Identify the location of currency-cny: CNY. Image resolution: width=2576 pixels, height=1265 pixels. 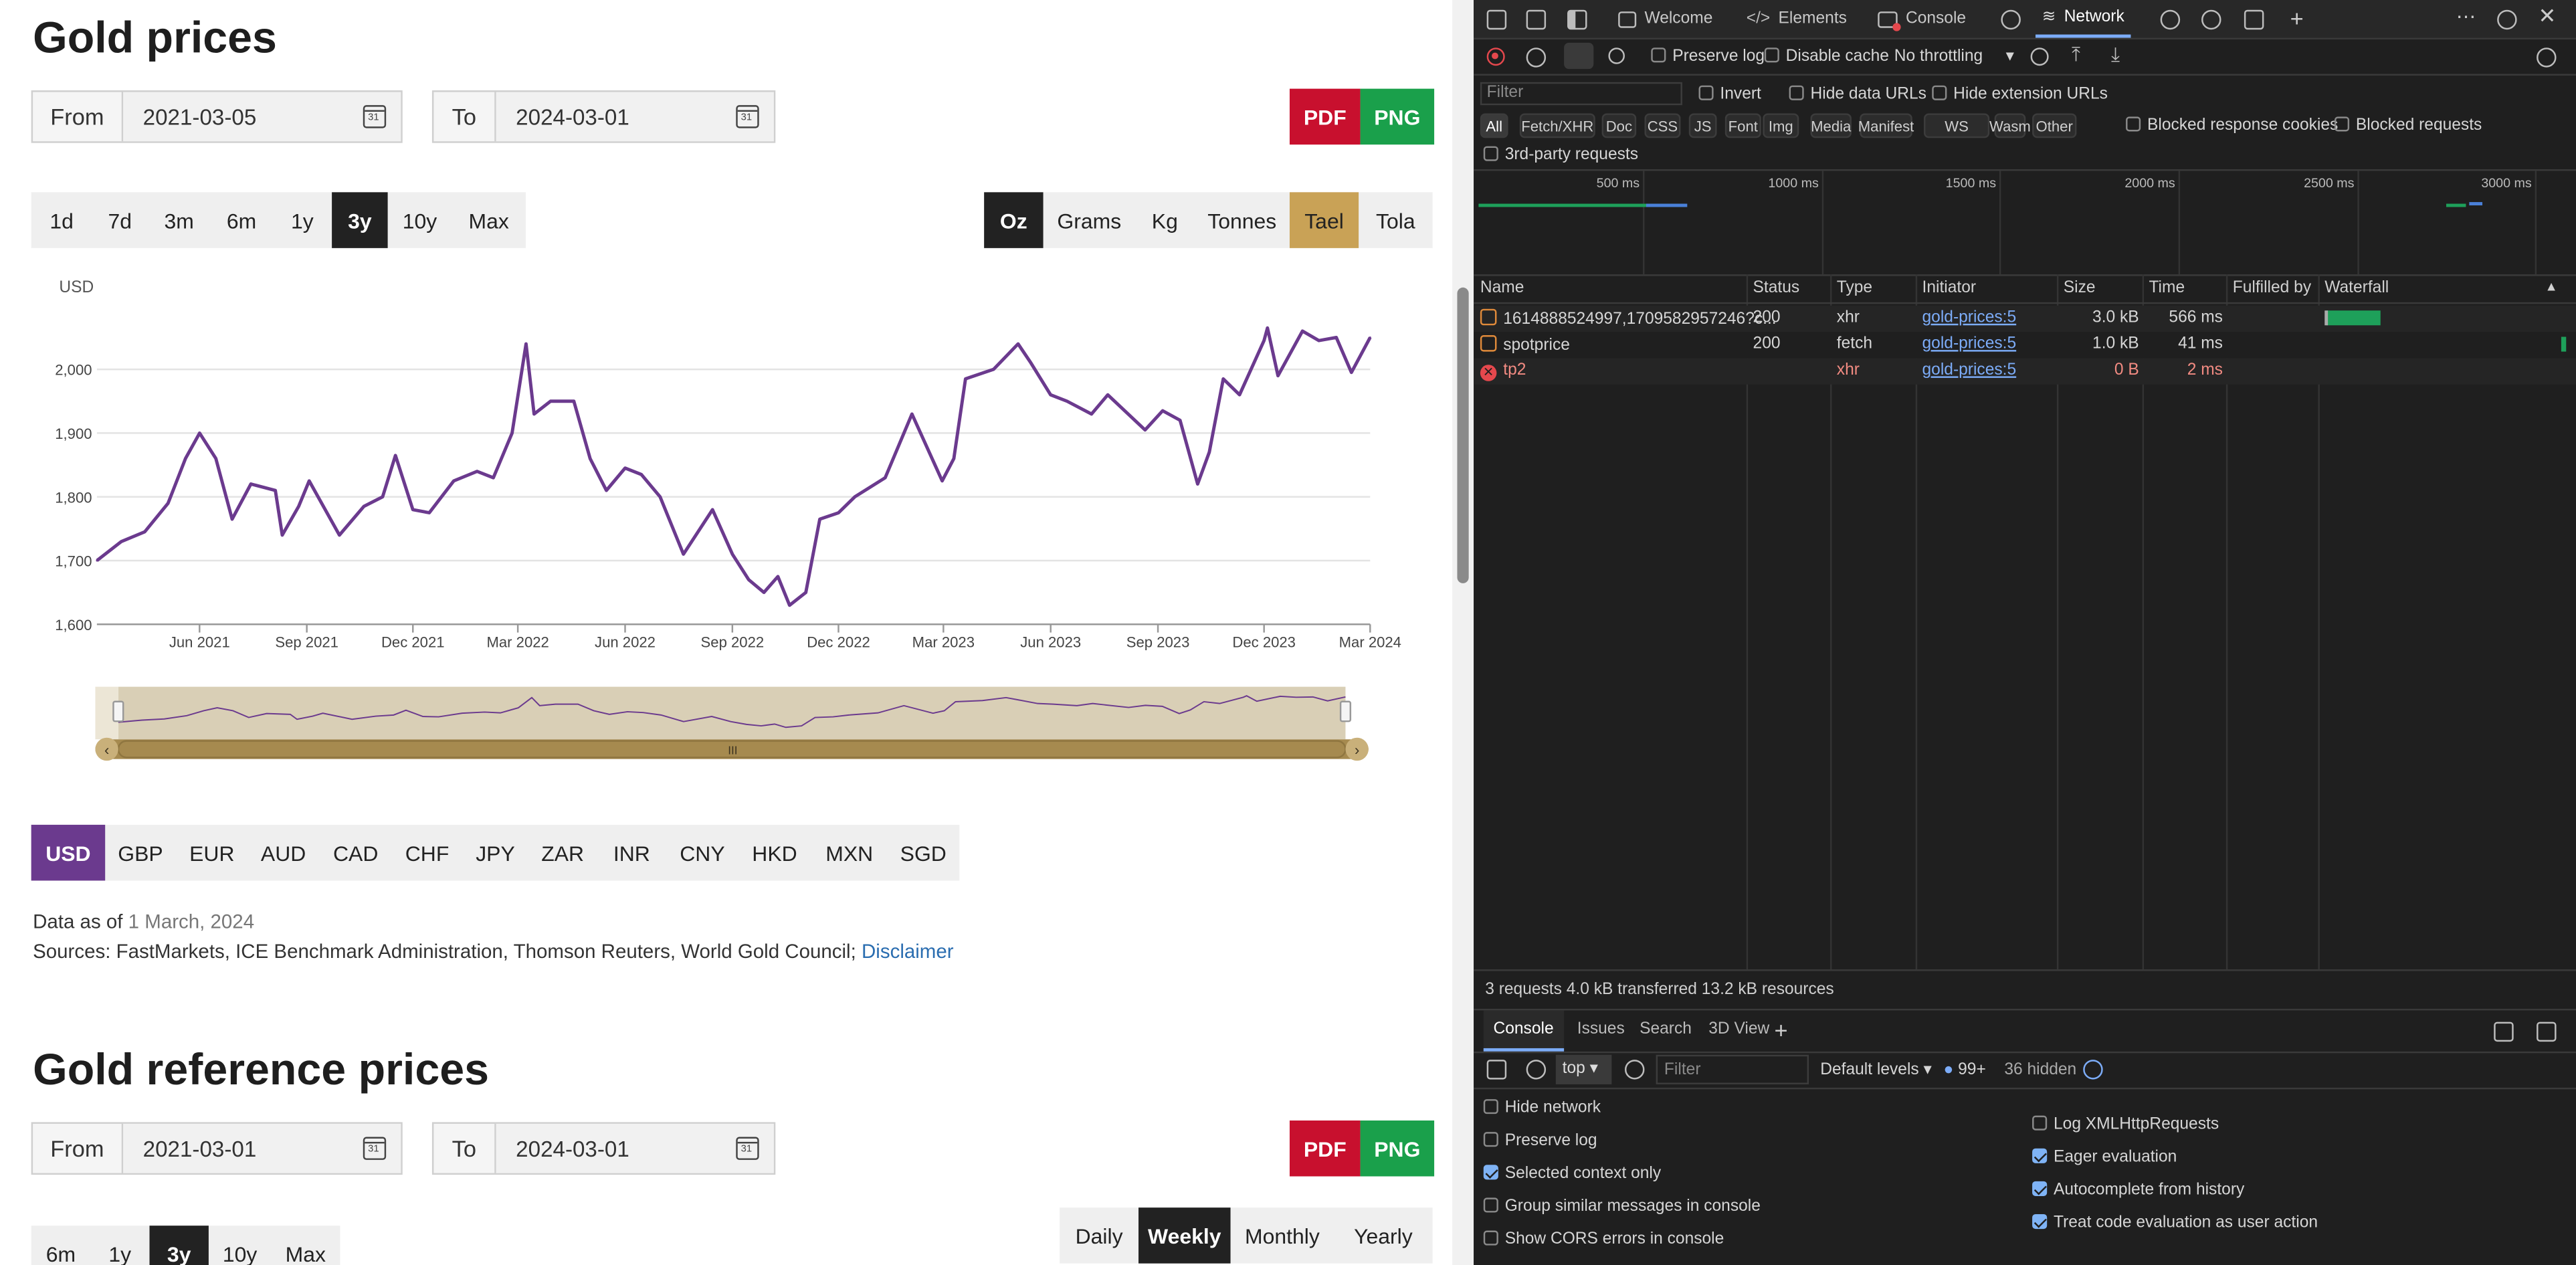
(702, 853).